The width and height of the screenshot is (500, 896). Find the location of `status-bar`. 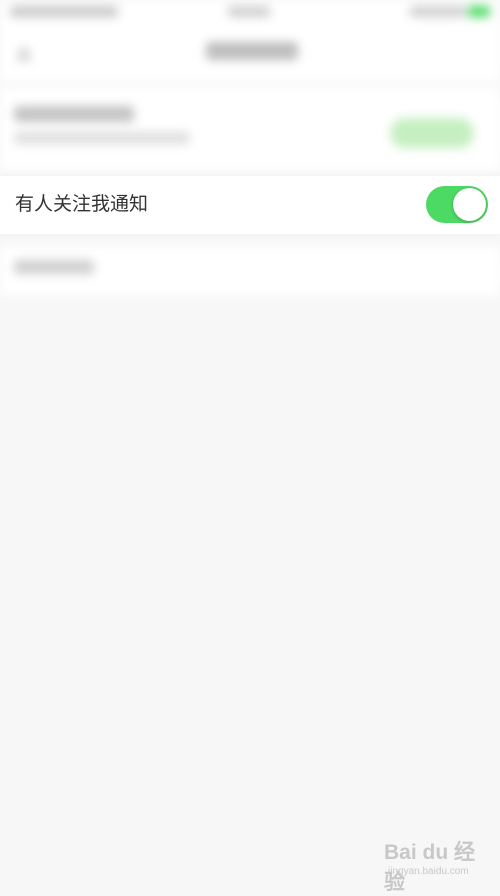

status-bar is located at coordinates (250, 13).